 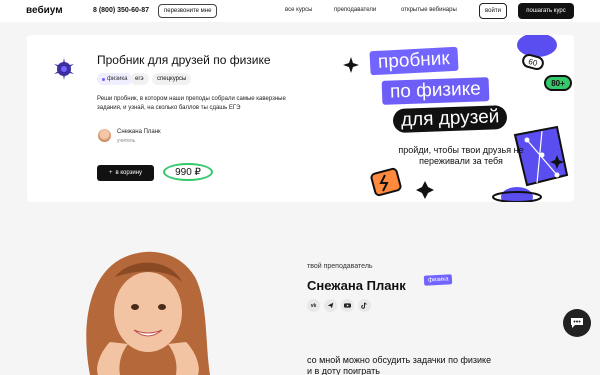 I want to click on nav-teachers: преподаватели, so click(x=355, y=10).